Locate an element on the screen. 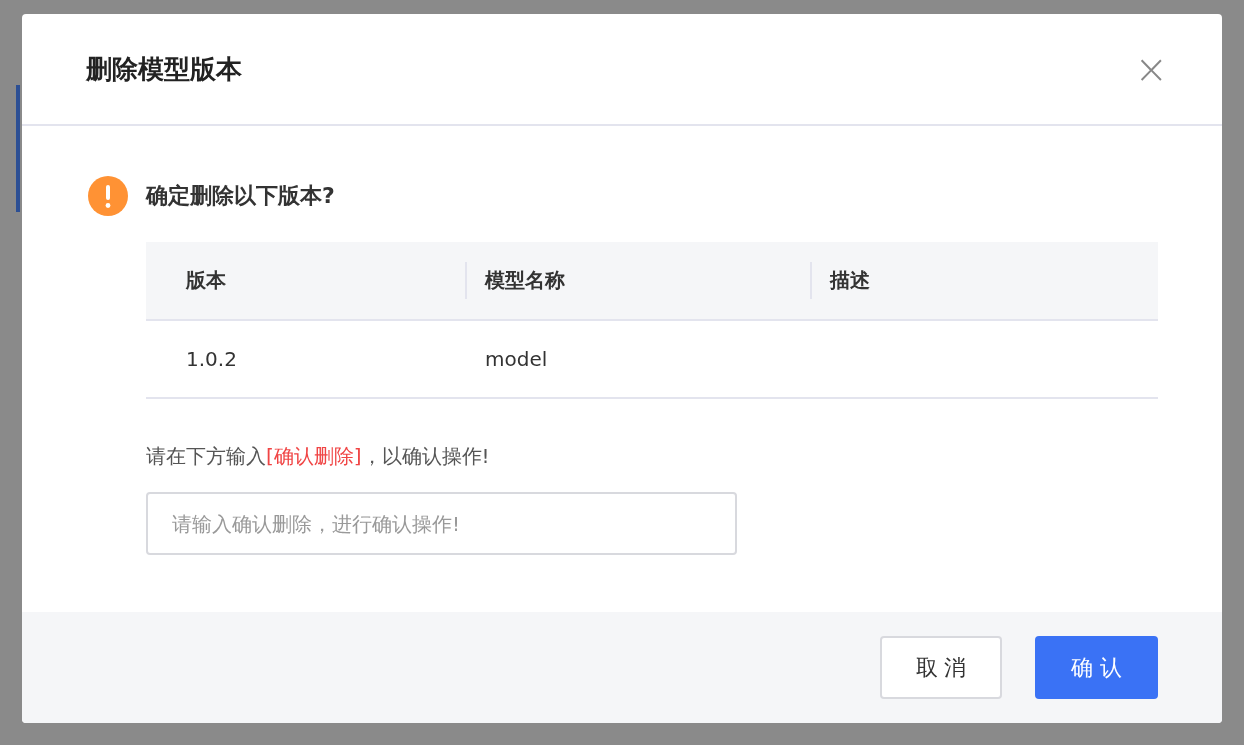 This screenshot has width=1244, height=745. dialog-title: 删除模型版本 is located at coordinates (164, 69).